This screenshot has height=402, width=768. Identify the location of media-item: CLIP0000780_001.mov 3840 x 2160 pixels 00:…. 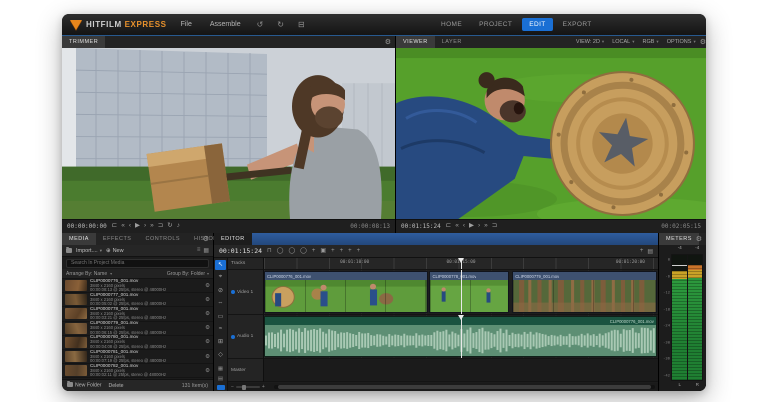
(137, 342).